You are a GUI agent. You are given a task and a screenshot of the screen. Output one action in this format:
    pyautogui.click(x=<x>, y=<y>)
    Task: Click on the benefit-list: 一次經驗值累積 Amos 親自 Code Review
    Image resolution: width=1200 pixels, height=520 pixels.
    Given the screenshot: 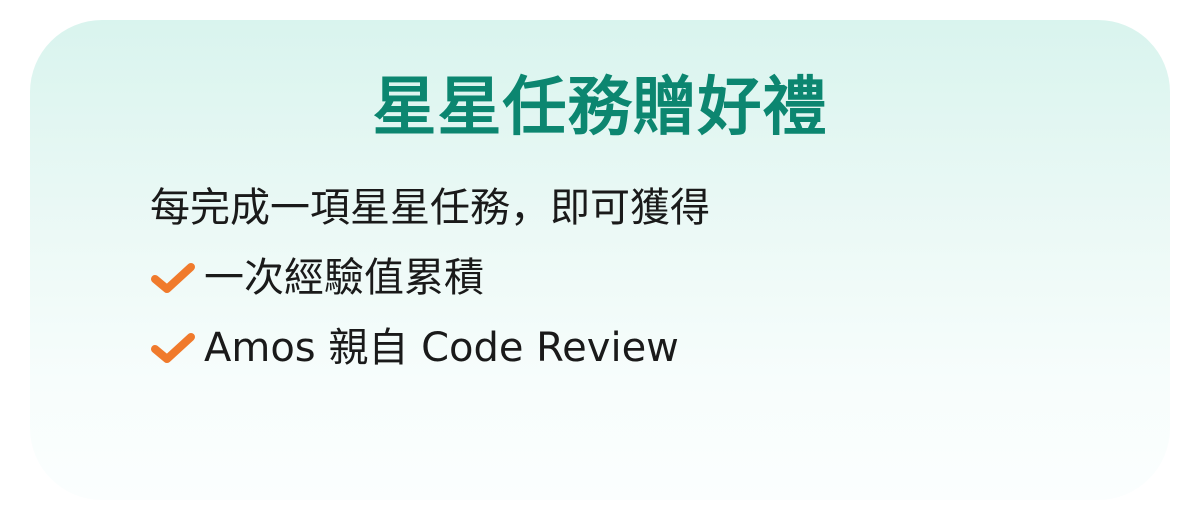 What is the action you would take?
    pyautogui.click(x=414, y=320)
    